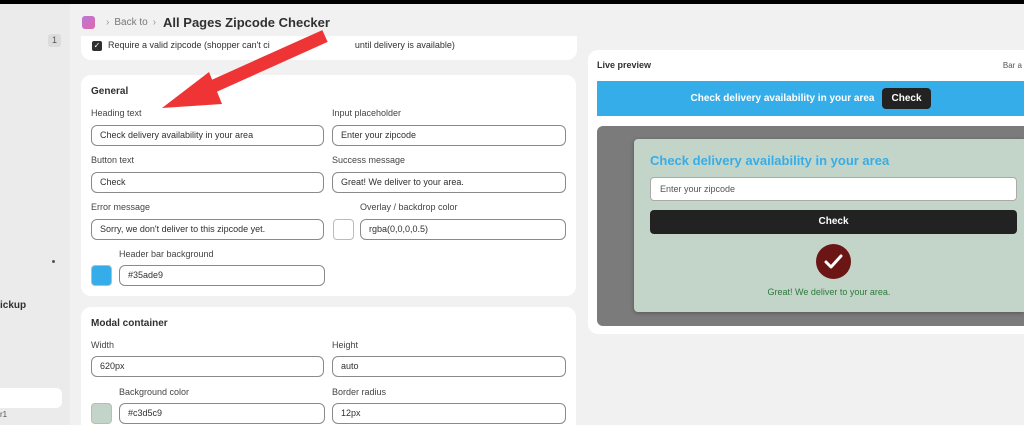 The image size is (1024, 425). Describe the element at coordinates (833, 222) in the screenshot. I see `preview-check-button: Check` at that location.